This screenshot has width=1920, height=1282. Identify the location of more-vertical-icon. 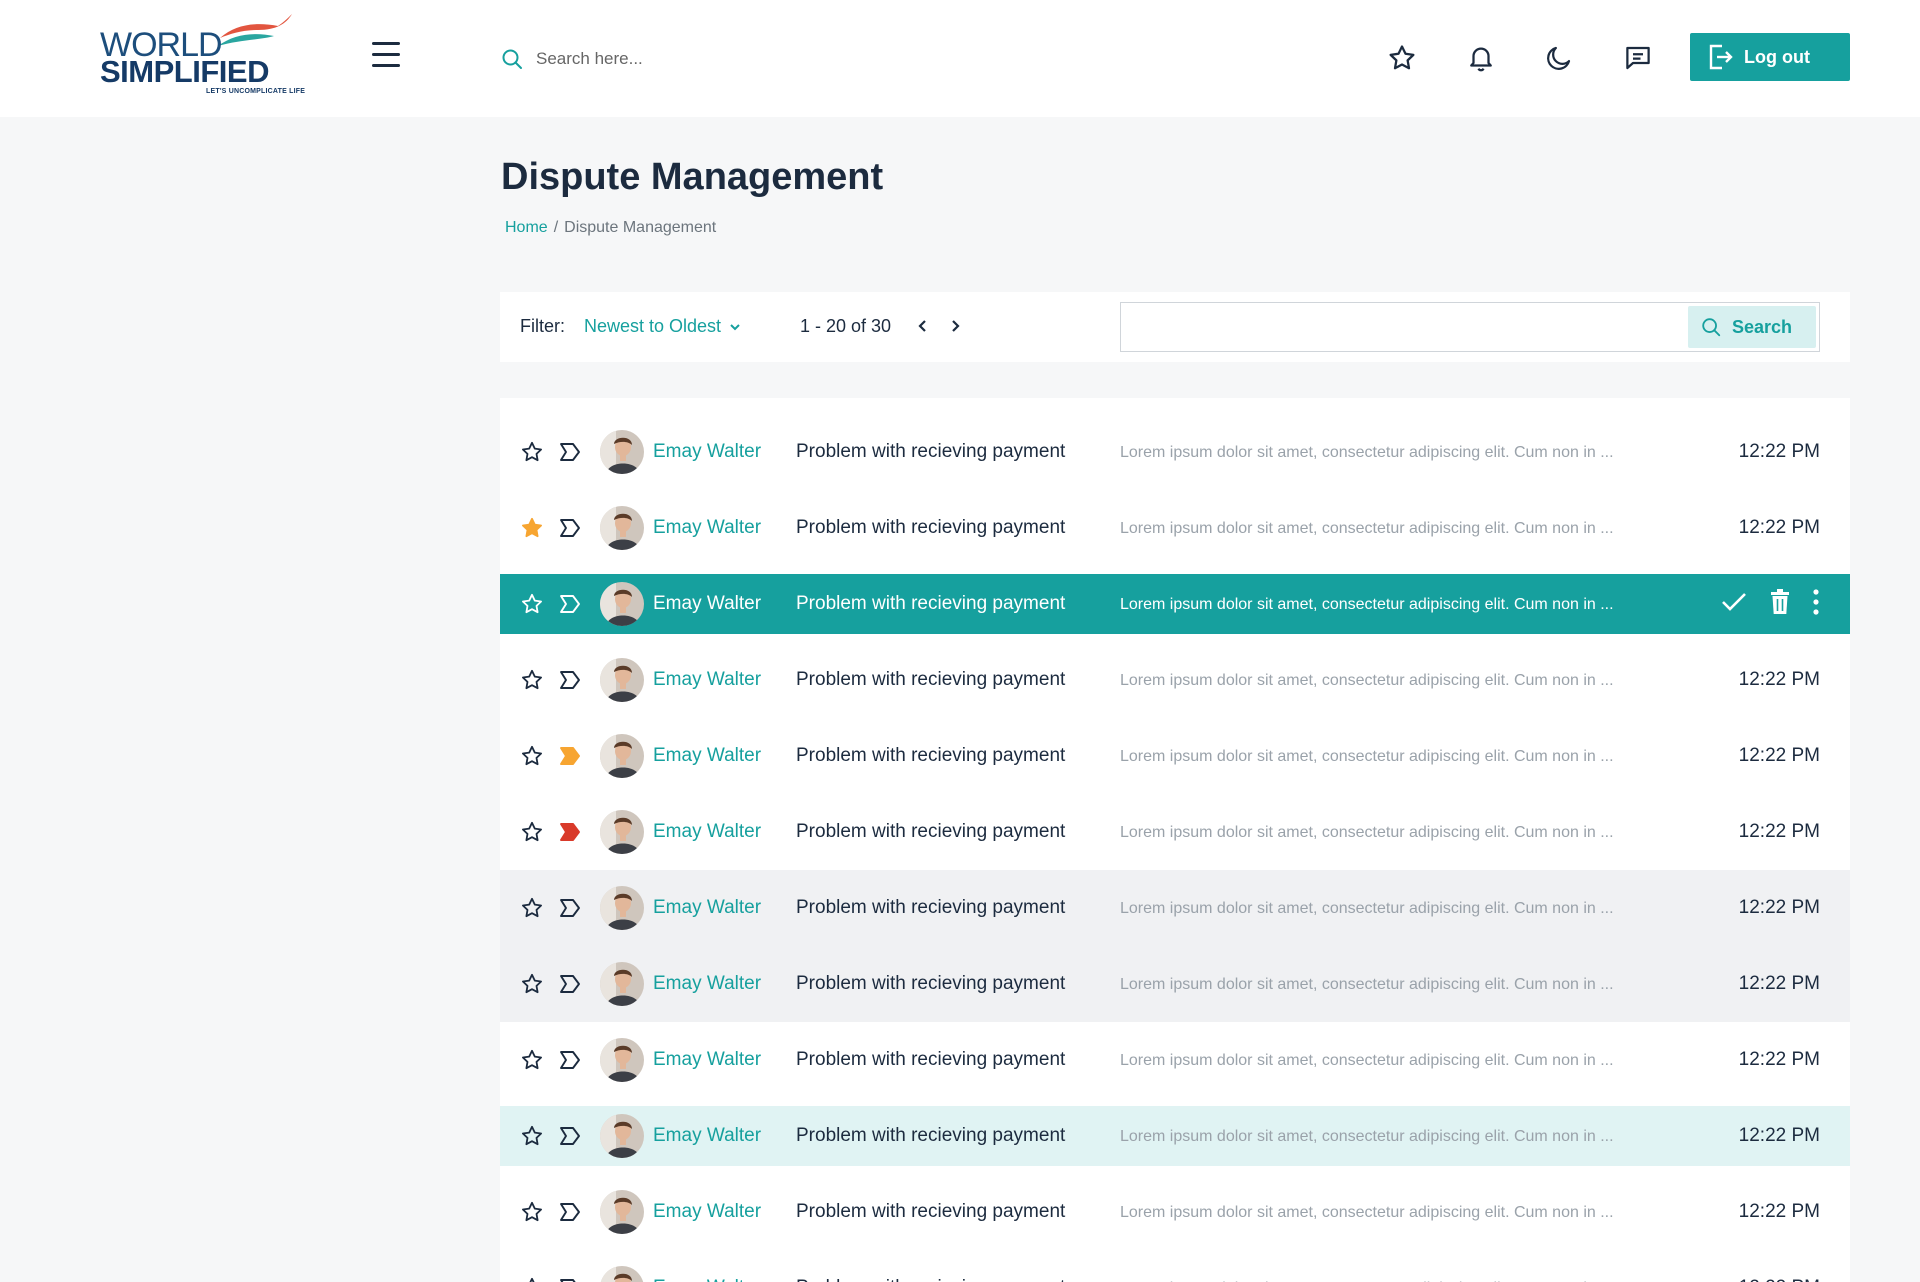
(1816, 602).